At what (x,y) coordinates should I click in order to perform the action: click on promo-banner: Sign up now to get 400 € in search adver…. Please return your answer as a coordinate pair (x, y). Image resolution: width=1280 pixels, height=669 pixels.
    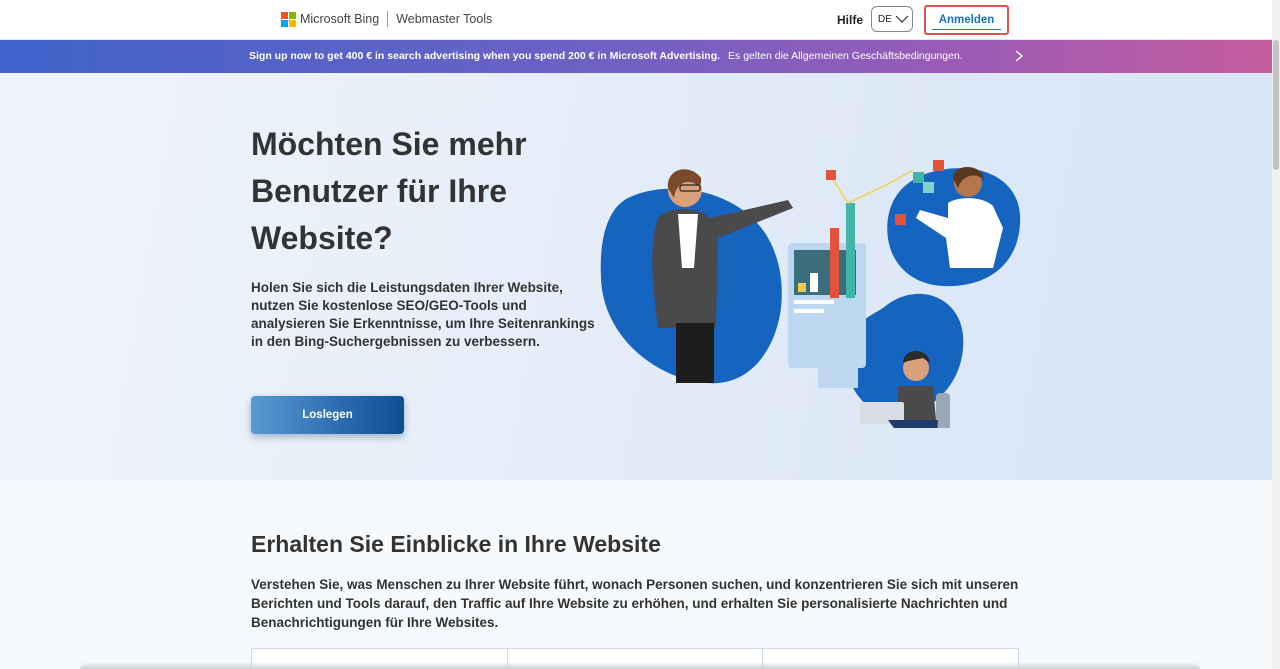
    Looking at the image, I should click on (636, 56).